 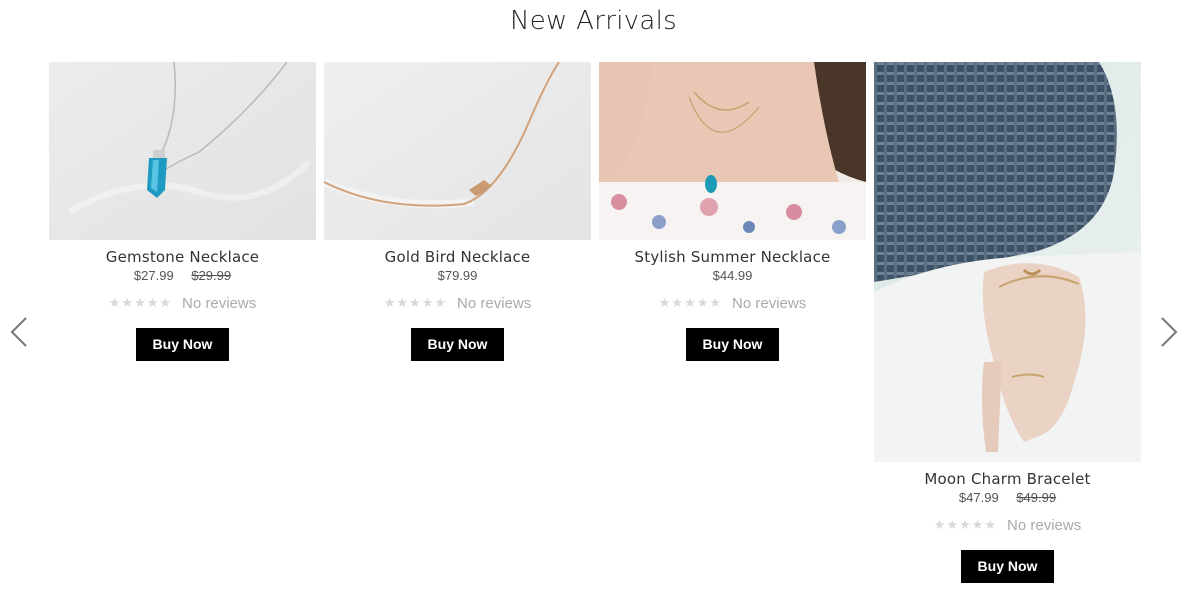 I want to click on compare-price: $29.99, so click(x=211, y=275).